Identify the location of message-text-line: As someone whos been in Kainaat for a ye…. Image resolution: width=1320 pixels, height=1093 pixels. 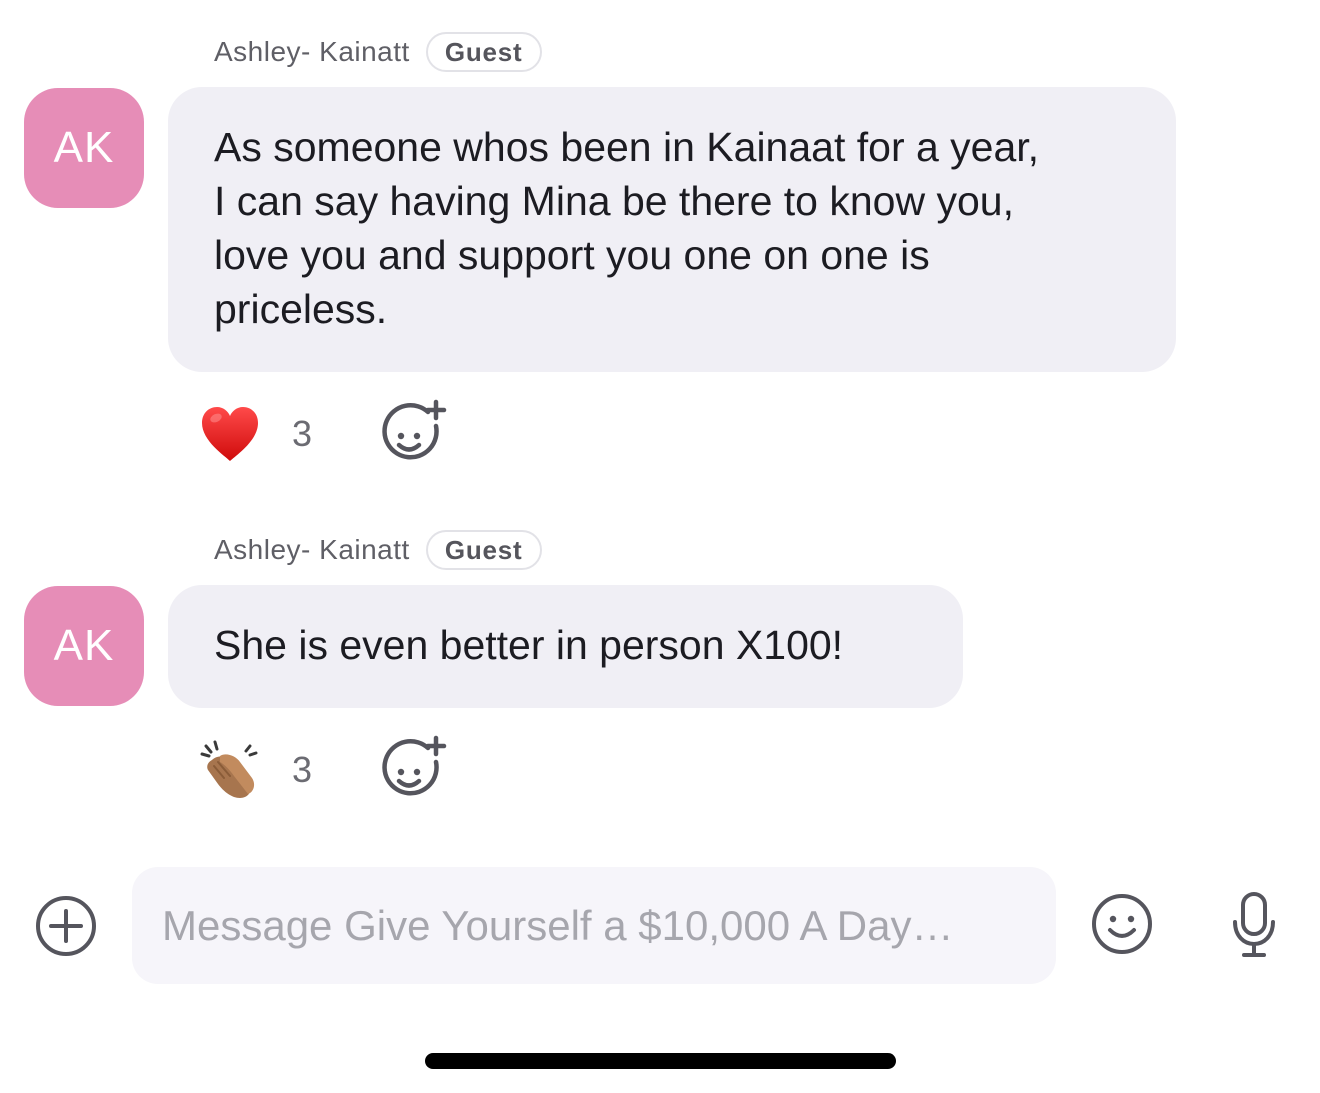
(627, 147).